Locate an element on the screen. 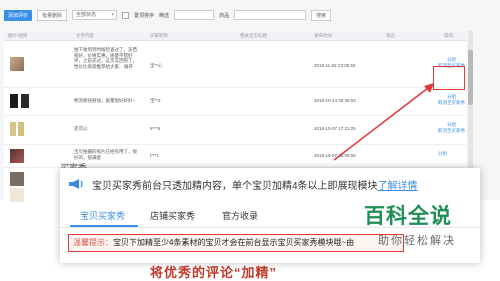  product-search-input is located at coordinates (270, 15).